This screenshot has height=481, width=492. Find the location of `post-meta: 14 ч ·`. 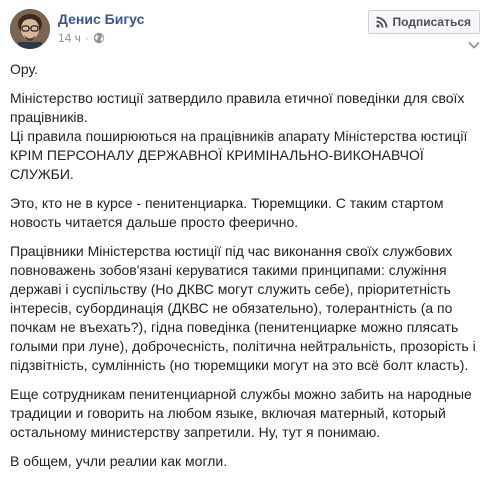

post-meta: 14 ч · is located at coordinates (81, 38).